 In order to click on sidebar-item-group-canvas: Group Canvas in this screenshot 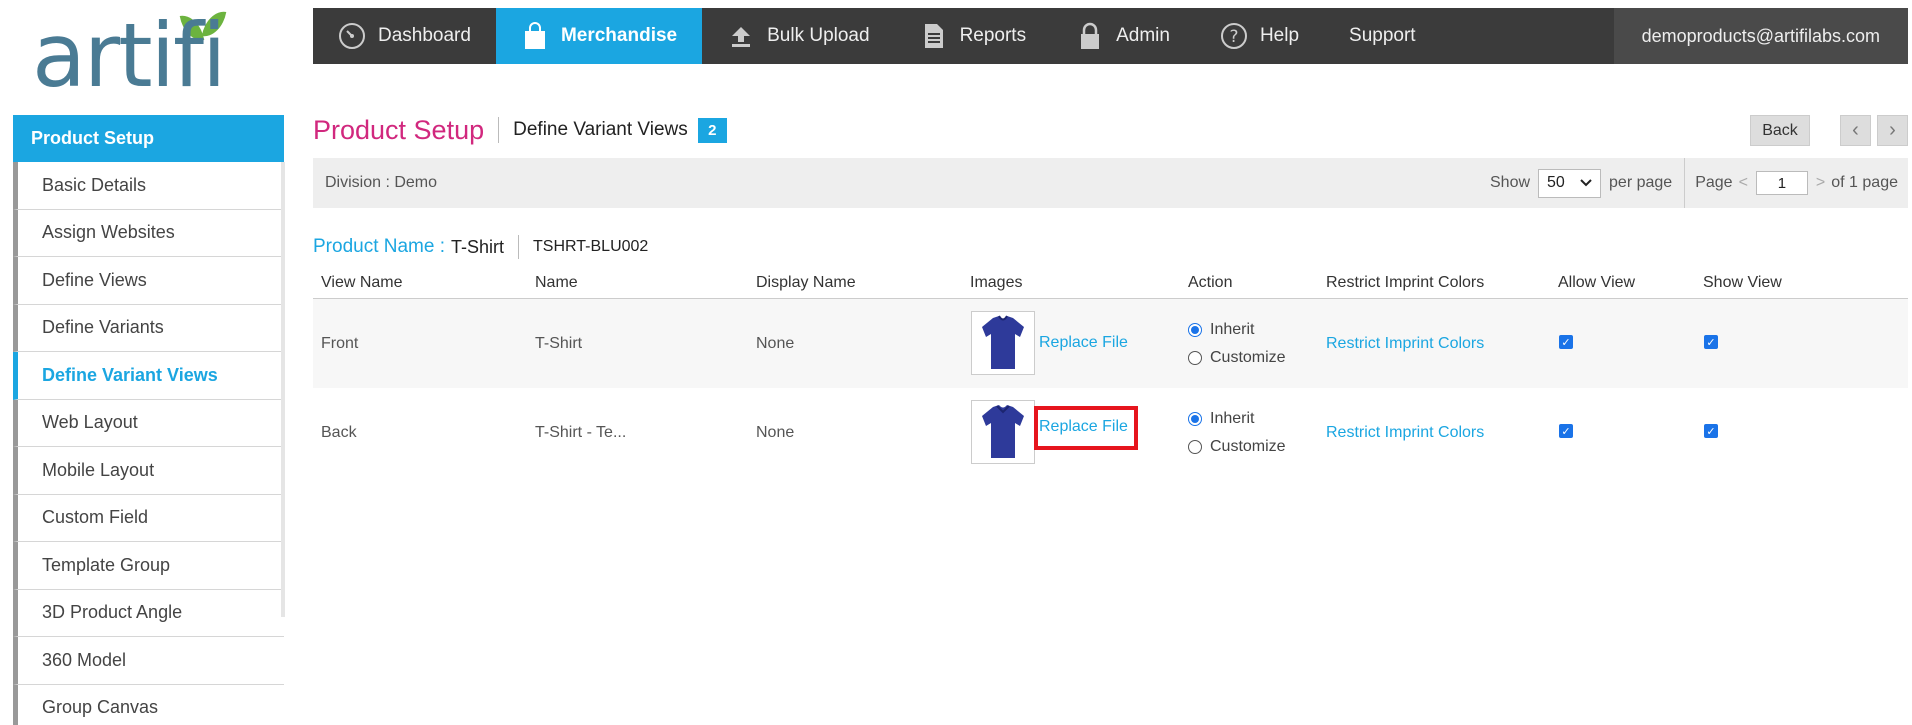, I will do `click(148, 704)`.